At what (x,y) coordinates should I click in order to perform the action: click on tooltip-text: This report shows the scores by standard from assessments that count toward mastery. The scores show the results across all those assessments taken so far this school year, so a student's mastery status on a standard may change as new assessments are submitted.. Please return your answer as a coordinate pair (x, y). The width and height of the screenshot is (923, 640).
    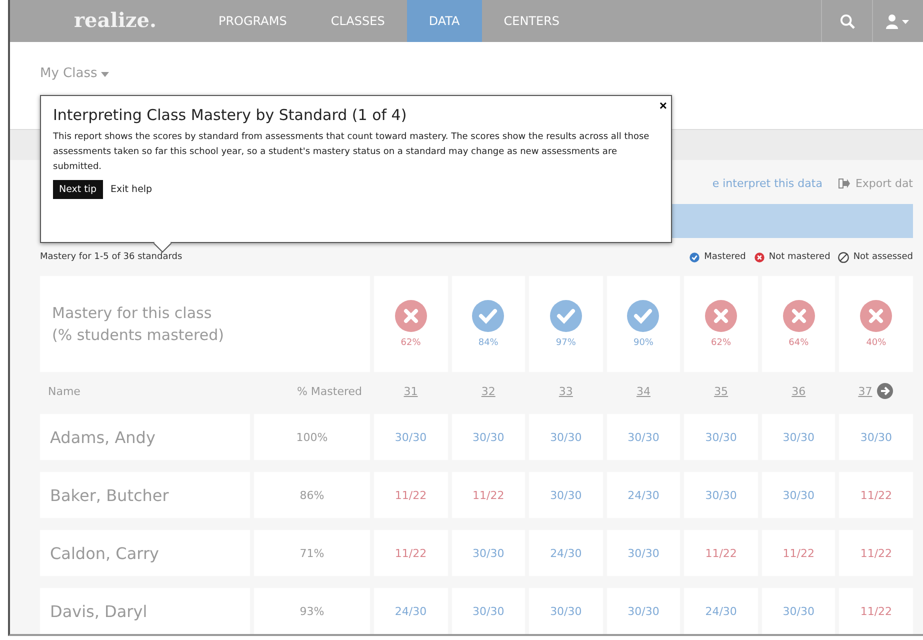
    Looking at the image, I should click on (351, 152).